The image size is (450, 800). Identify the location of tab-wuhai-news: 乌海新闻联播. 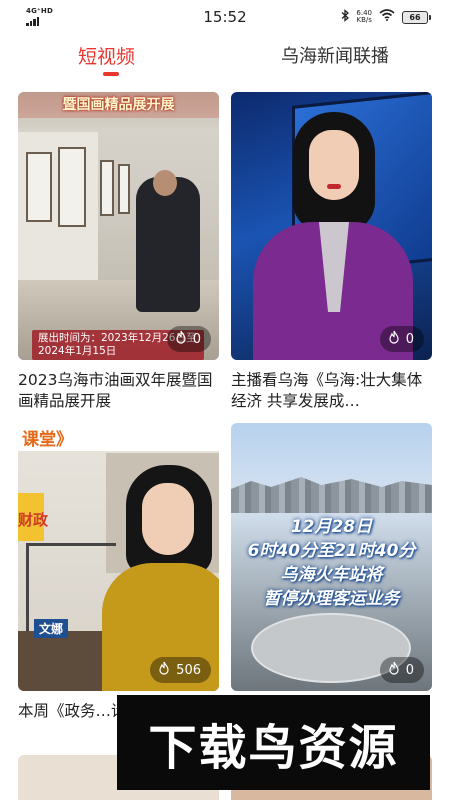
(335, 55).